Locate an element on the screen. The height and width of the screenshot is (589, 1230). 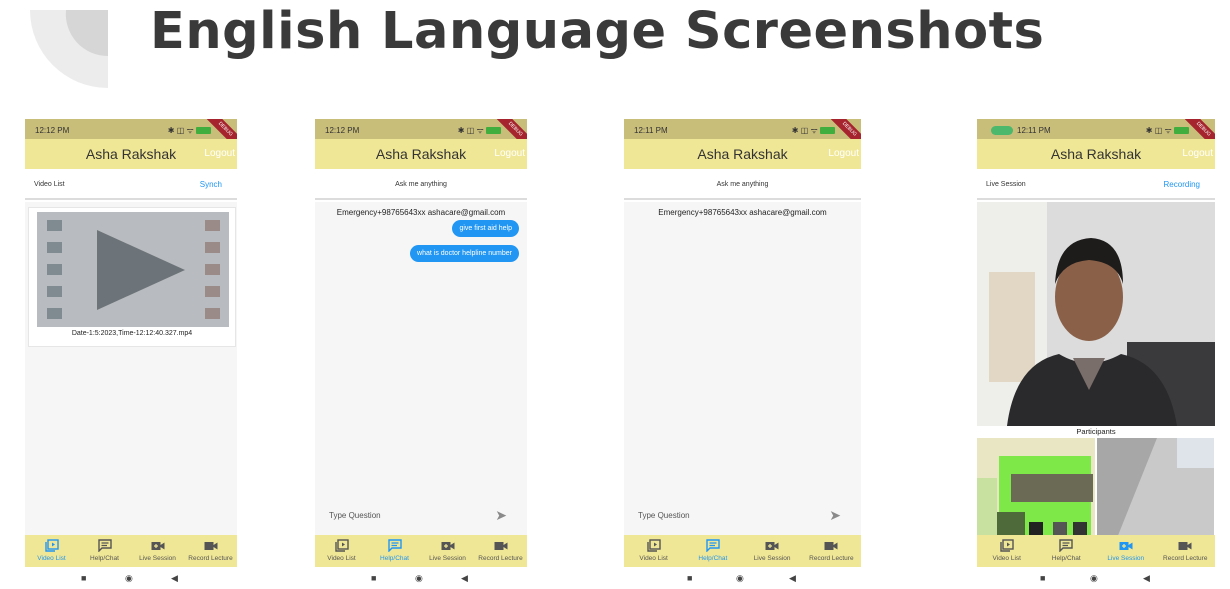
status-time: 12:11 PM is located at coordinates (651, 130).